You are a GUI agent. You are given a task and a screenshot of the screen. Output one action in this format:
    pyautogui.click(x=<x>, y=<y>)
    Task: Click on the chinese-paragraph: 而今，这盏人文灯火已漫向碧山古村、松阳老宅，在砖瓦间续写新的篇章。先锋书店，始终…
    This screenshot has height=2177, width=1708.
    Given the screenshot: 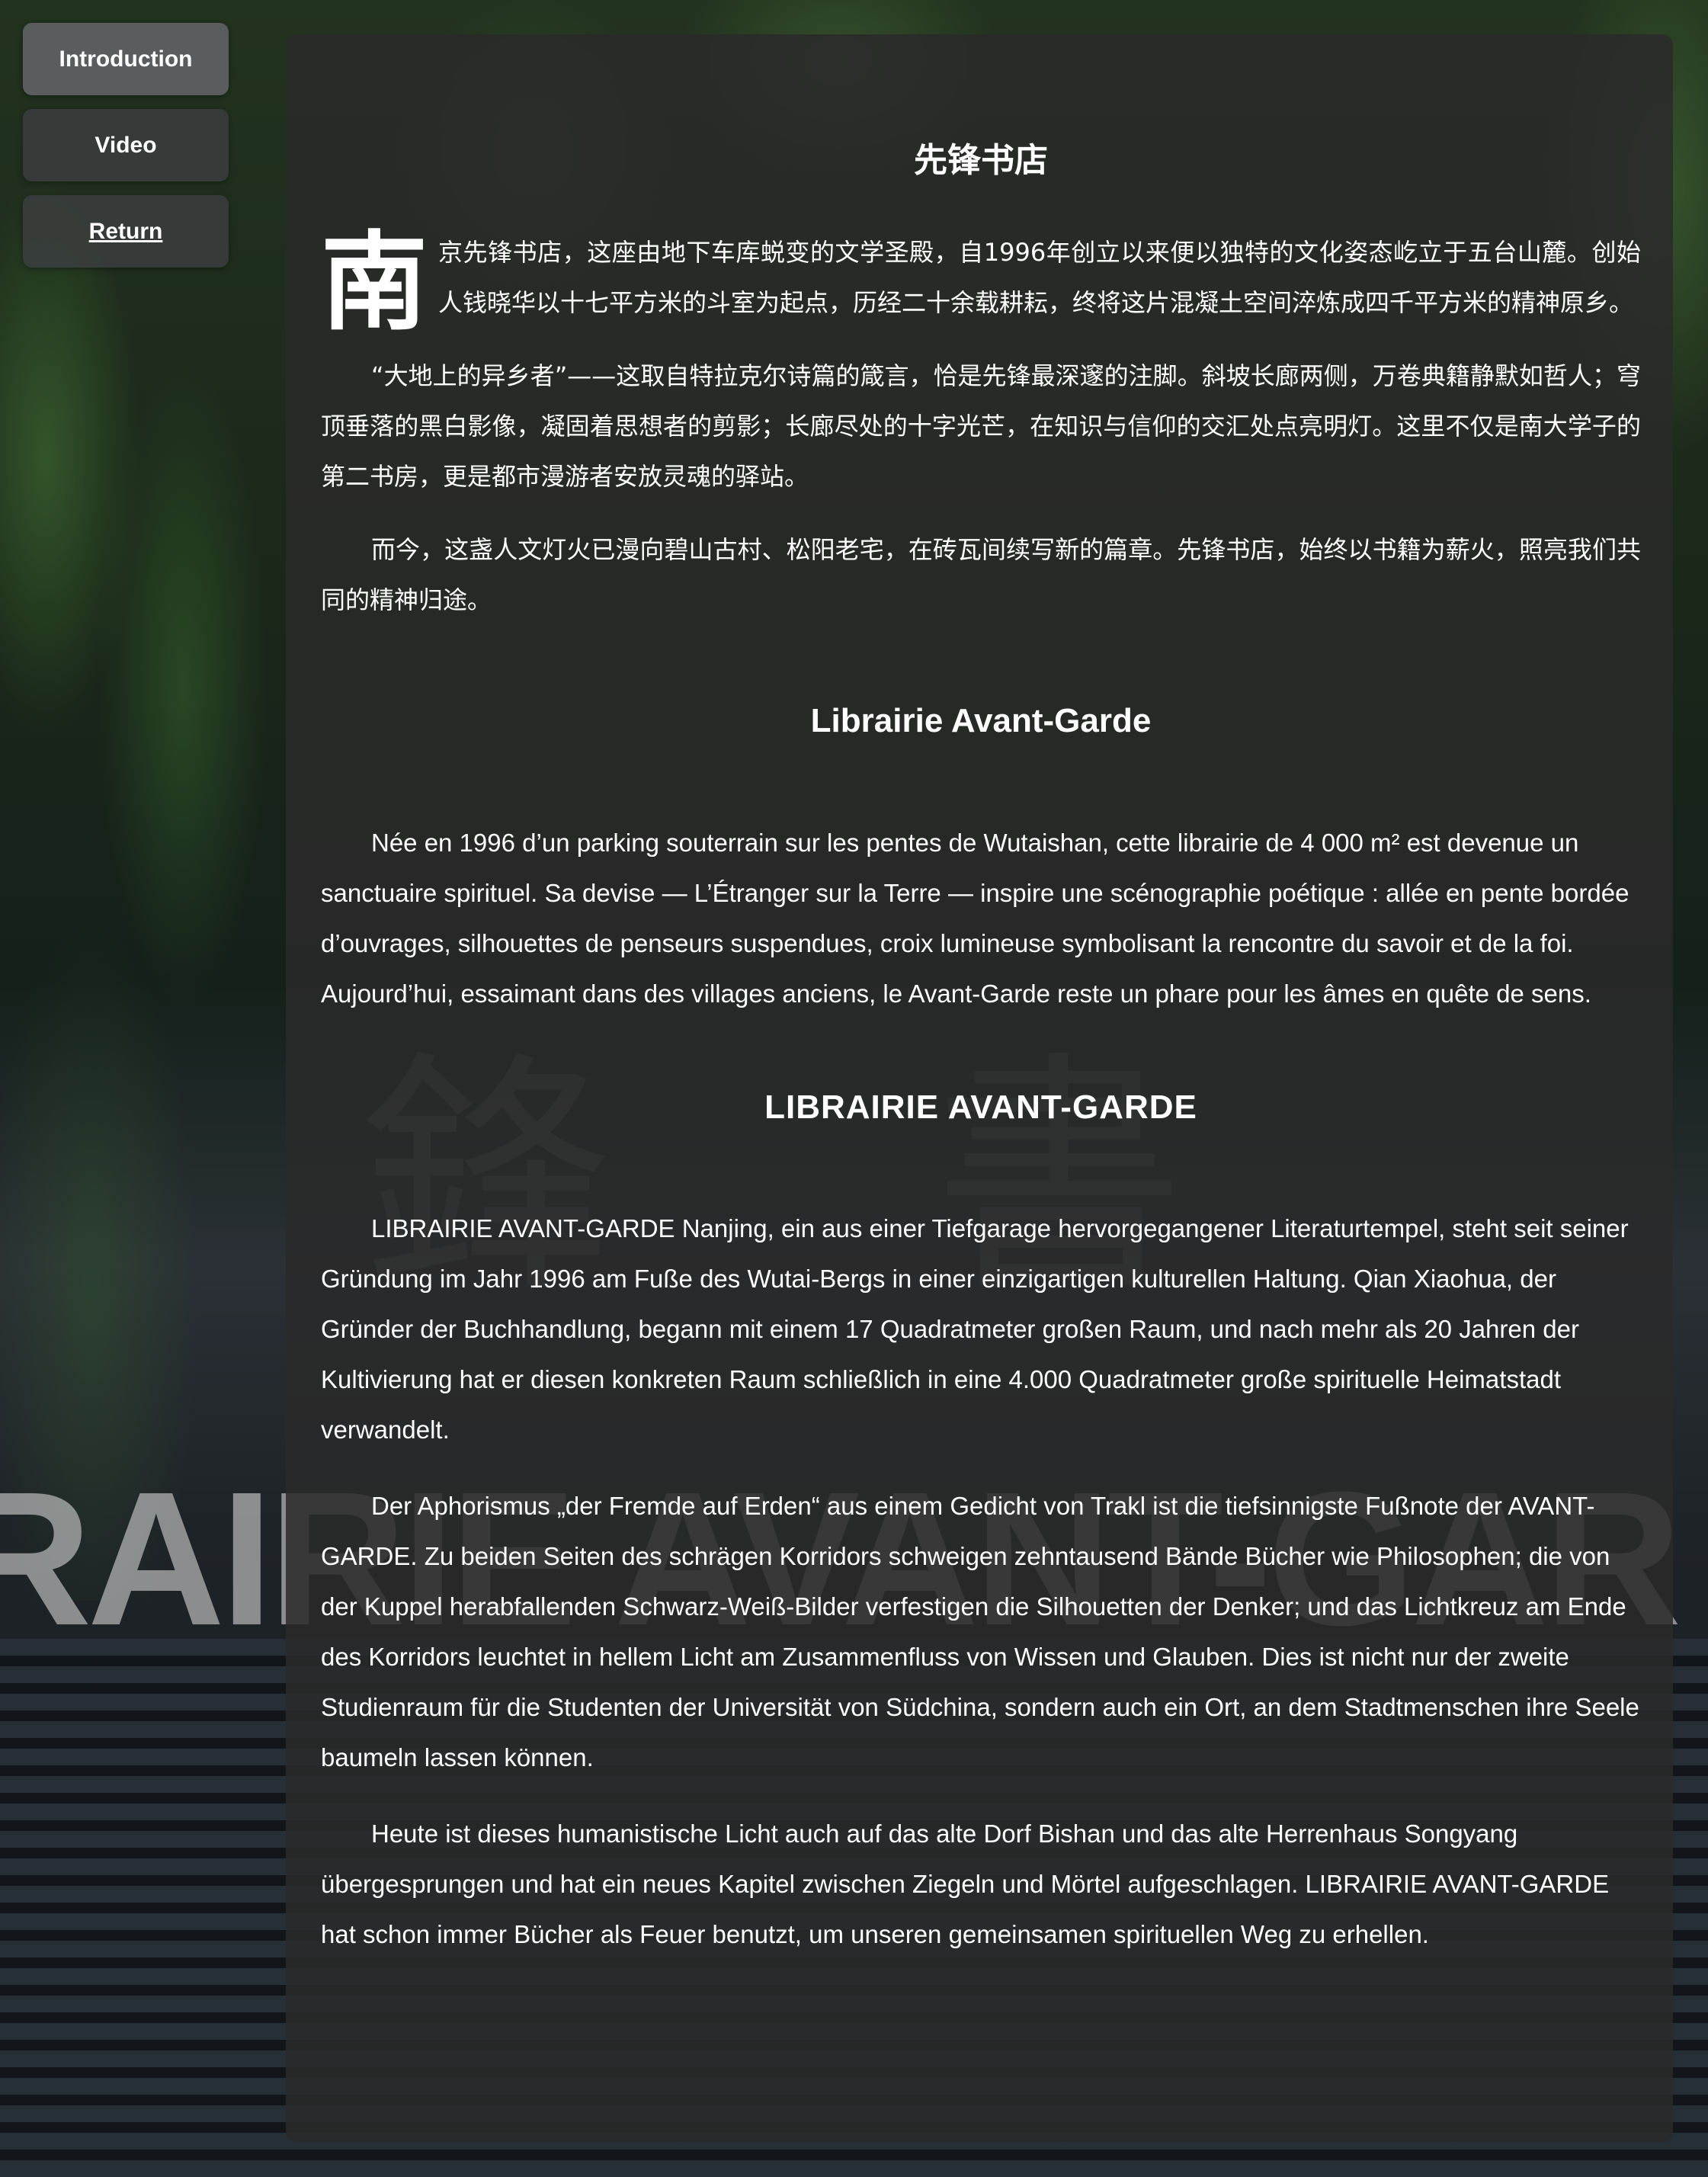 What is the action you would take?
    pyautogui.click(x=981, y=574)
    